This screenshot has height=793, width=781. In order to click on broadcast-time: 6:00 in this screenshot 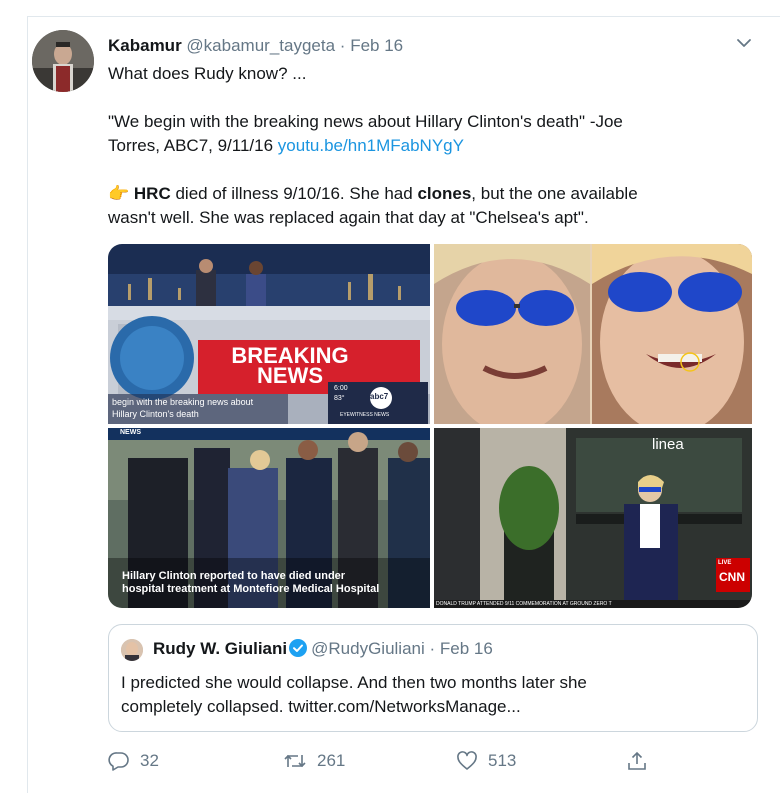, I will do `click(341, 388)`.